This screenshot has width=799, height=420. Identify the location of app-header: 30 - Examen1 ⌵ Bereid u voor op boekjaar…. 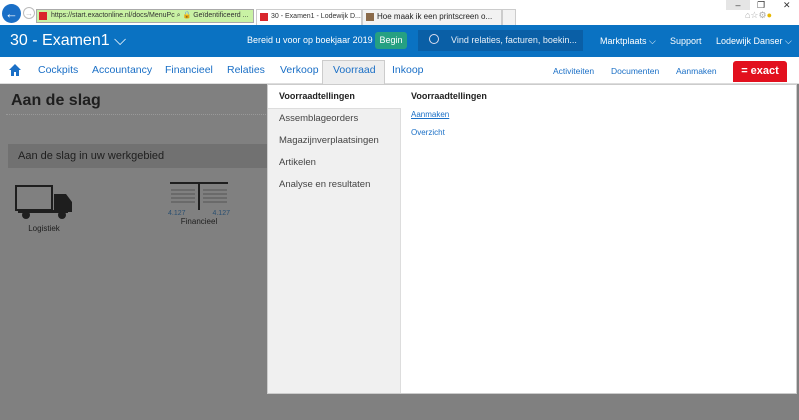
(399, 41).